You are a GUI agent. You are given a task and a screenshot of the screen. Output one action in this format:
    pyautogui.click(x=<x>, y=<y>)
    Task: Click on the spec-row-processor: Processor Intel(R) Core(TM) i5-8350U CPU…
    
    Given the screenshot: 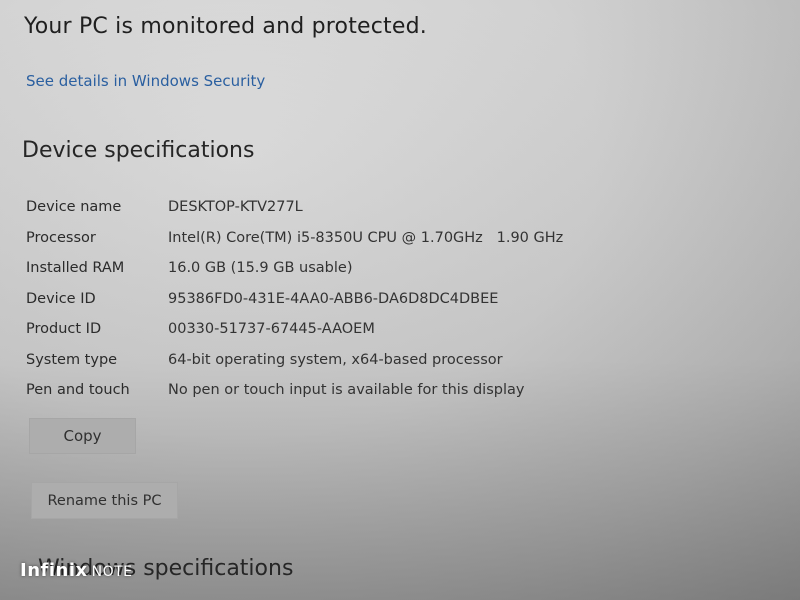 What is the action you would take?
    pyautogui.click(x=346, y=238)
    